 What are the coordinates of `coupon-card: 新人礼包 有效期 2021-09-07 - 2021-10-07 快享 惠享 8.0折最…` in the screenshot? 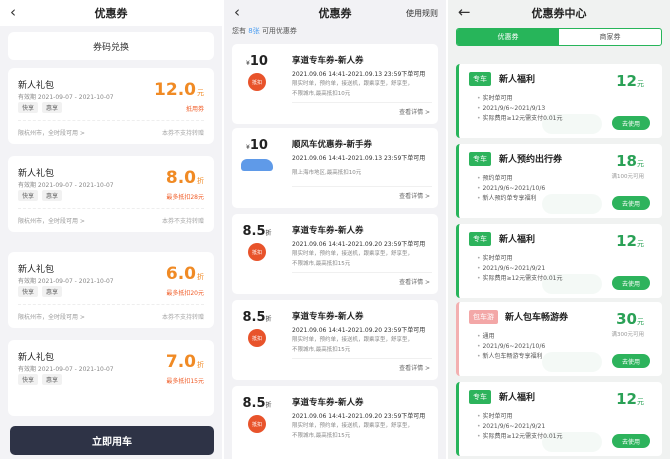 It's located at (111, 194).